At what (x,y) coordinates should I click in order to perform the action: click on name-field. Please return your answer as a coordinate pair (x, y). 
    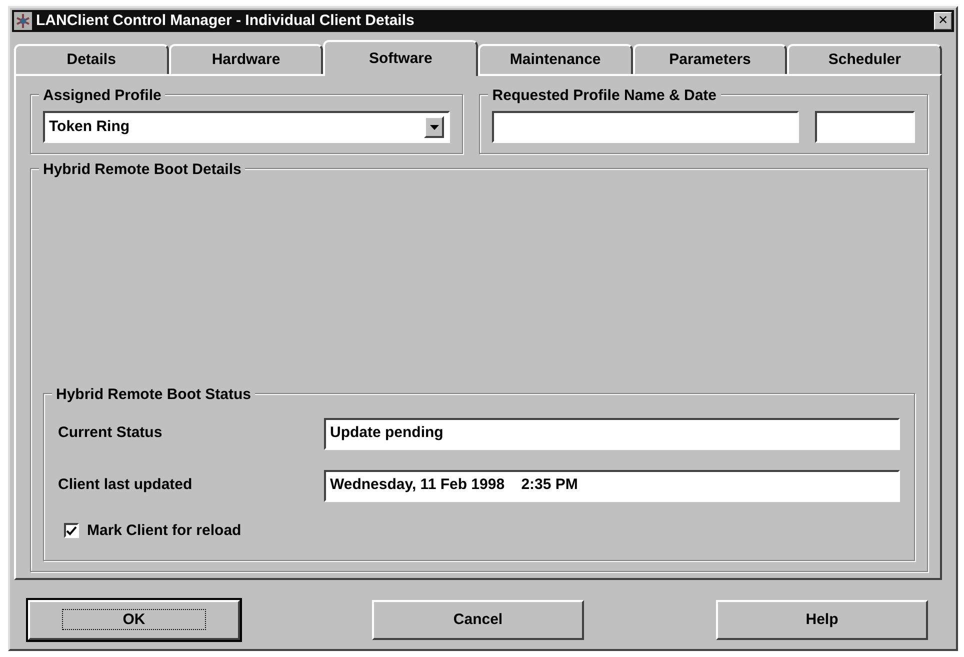
    Looking at the image, I should click on (645, 127).